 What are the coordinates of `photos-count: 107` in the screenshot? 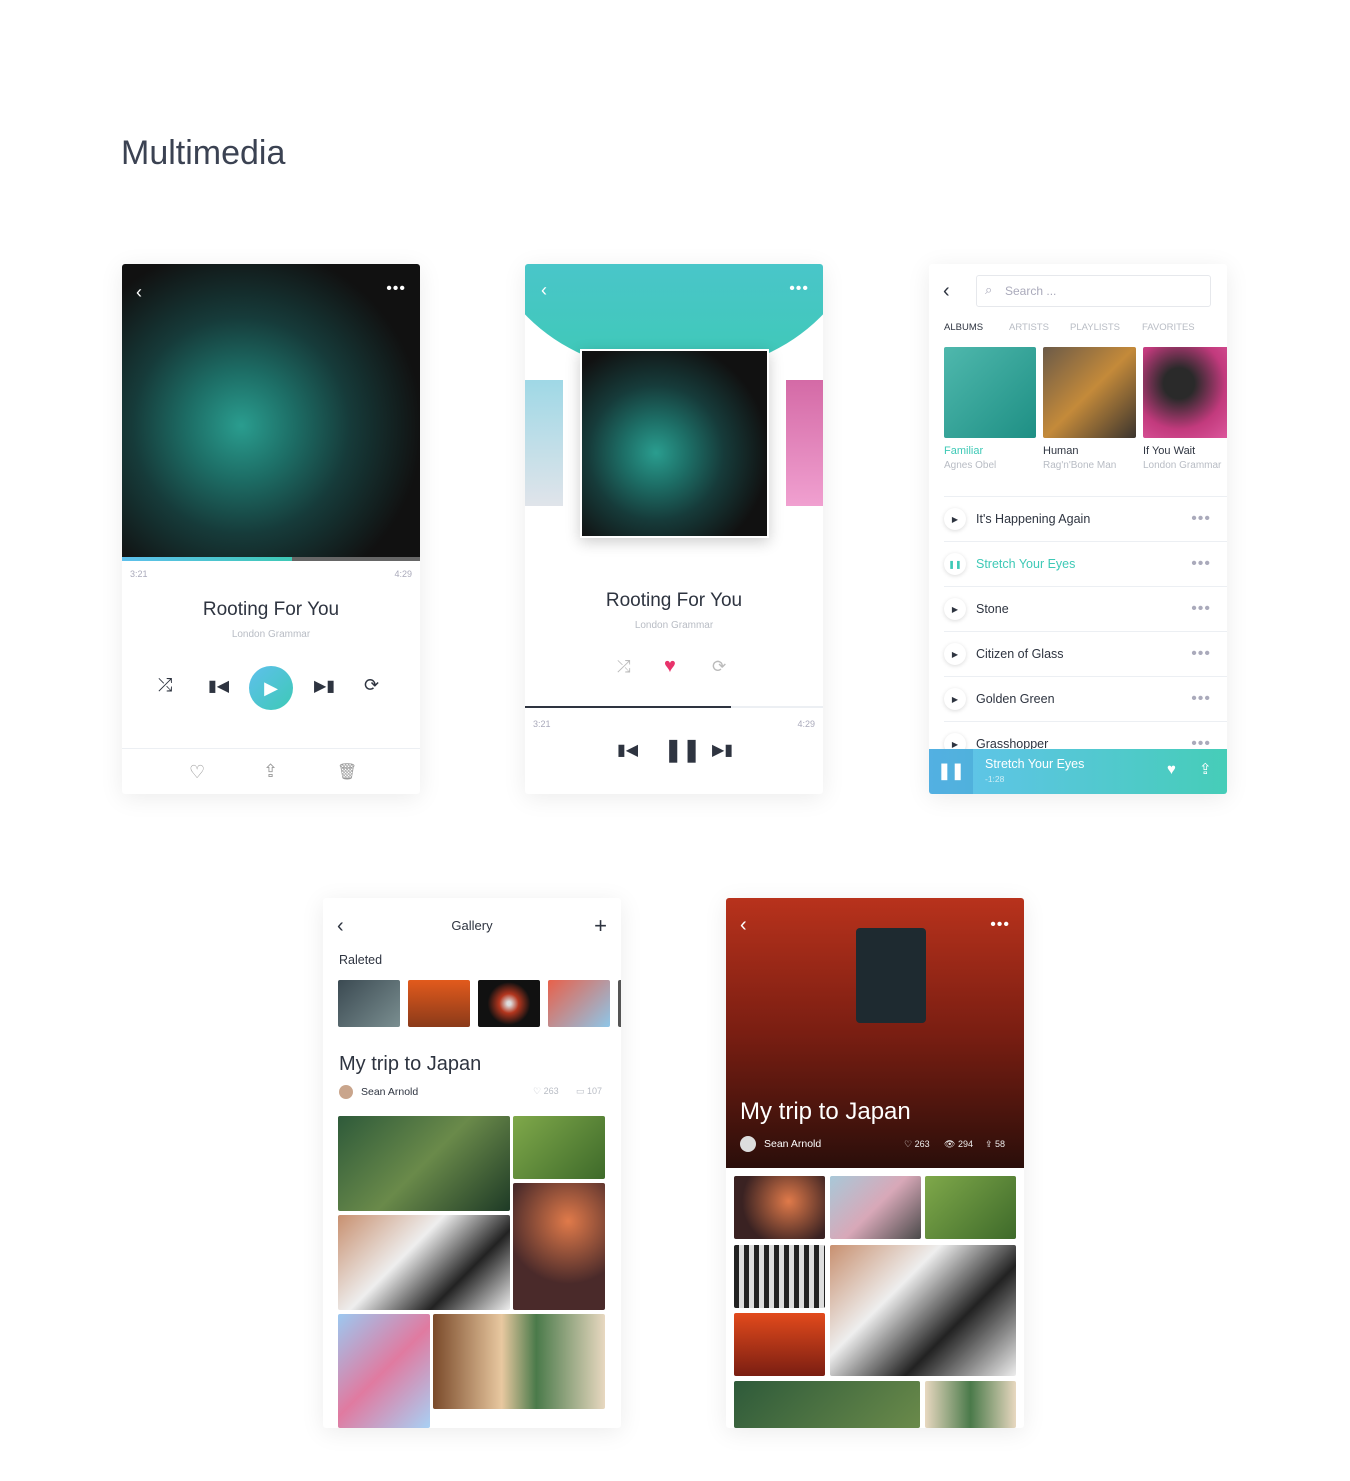 It's located at (595, 1091).